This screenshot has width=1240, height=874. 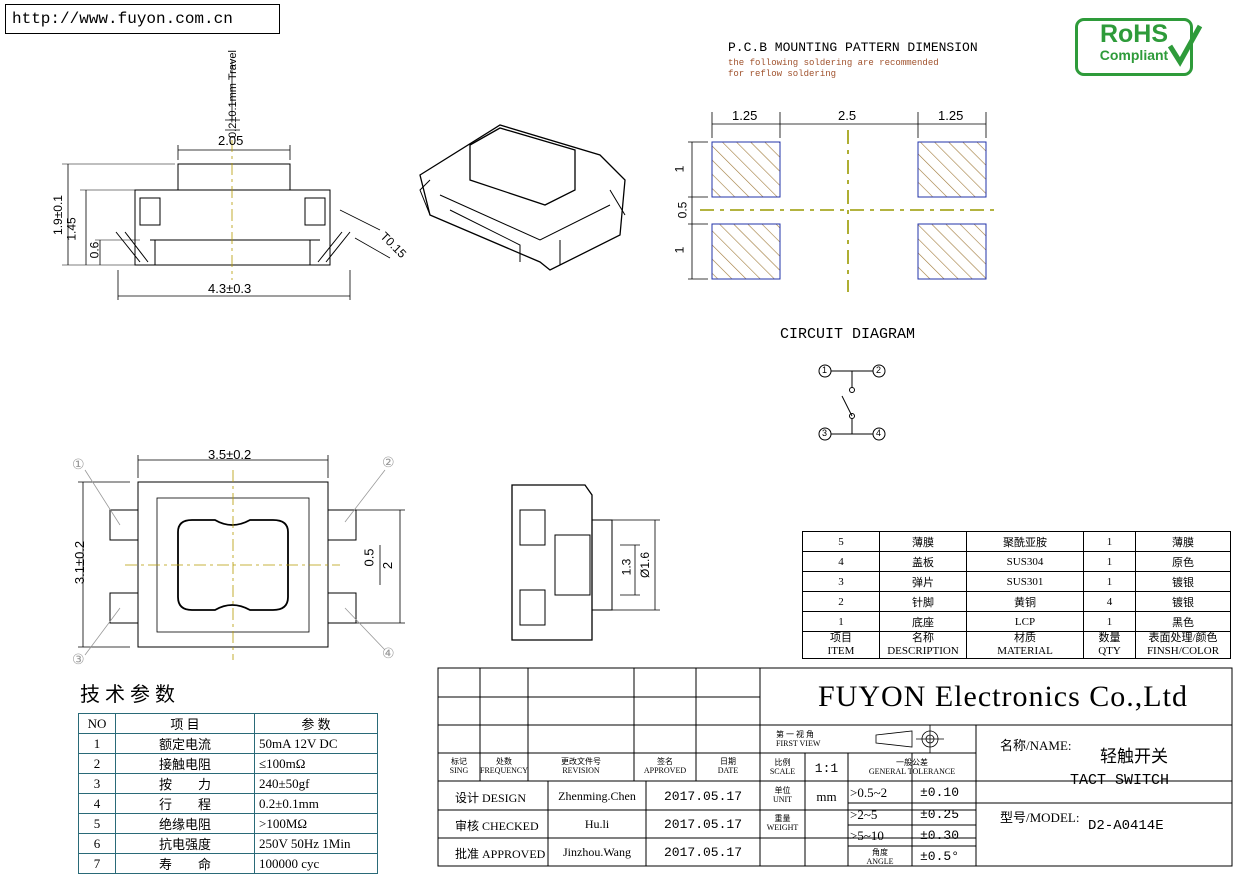 I want to click on tol-range-2: >2~5, so click(x=864, y=814).